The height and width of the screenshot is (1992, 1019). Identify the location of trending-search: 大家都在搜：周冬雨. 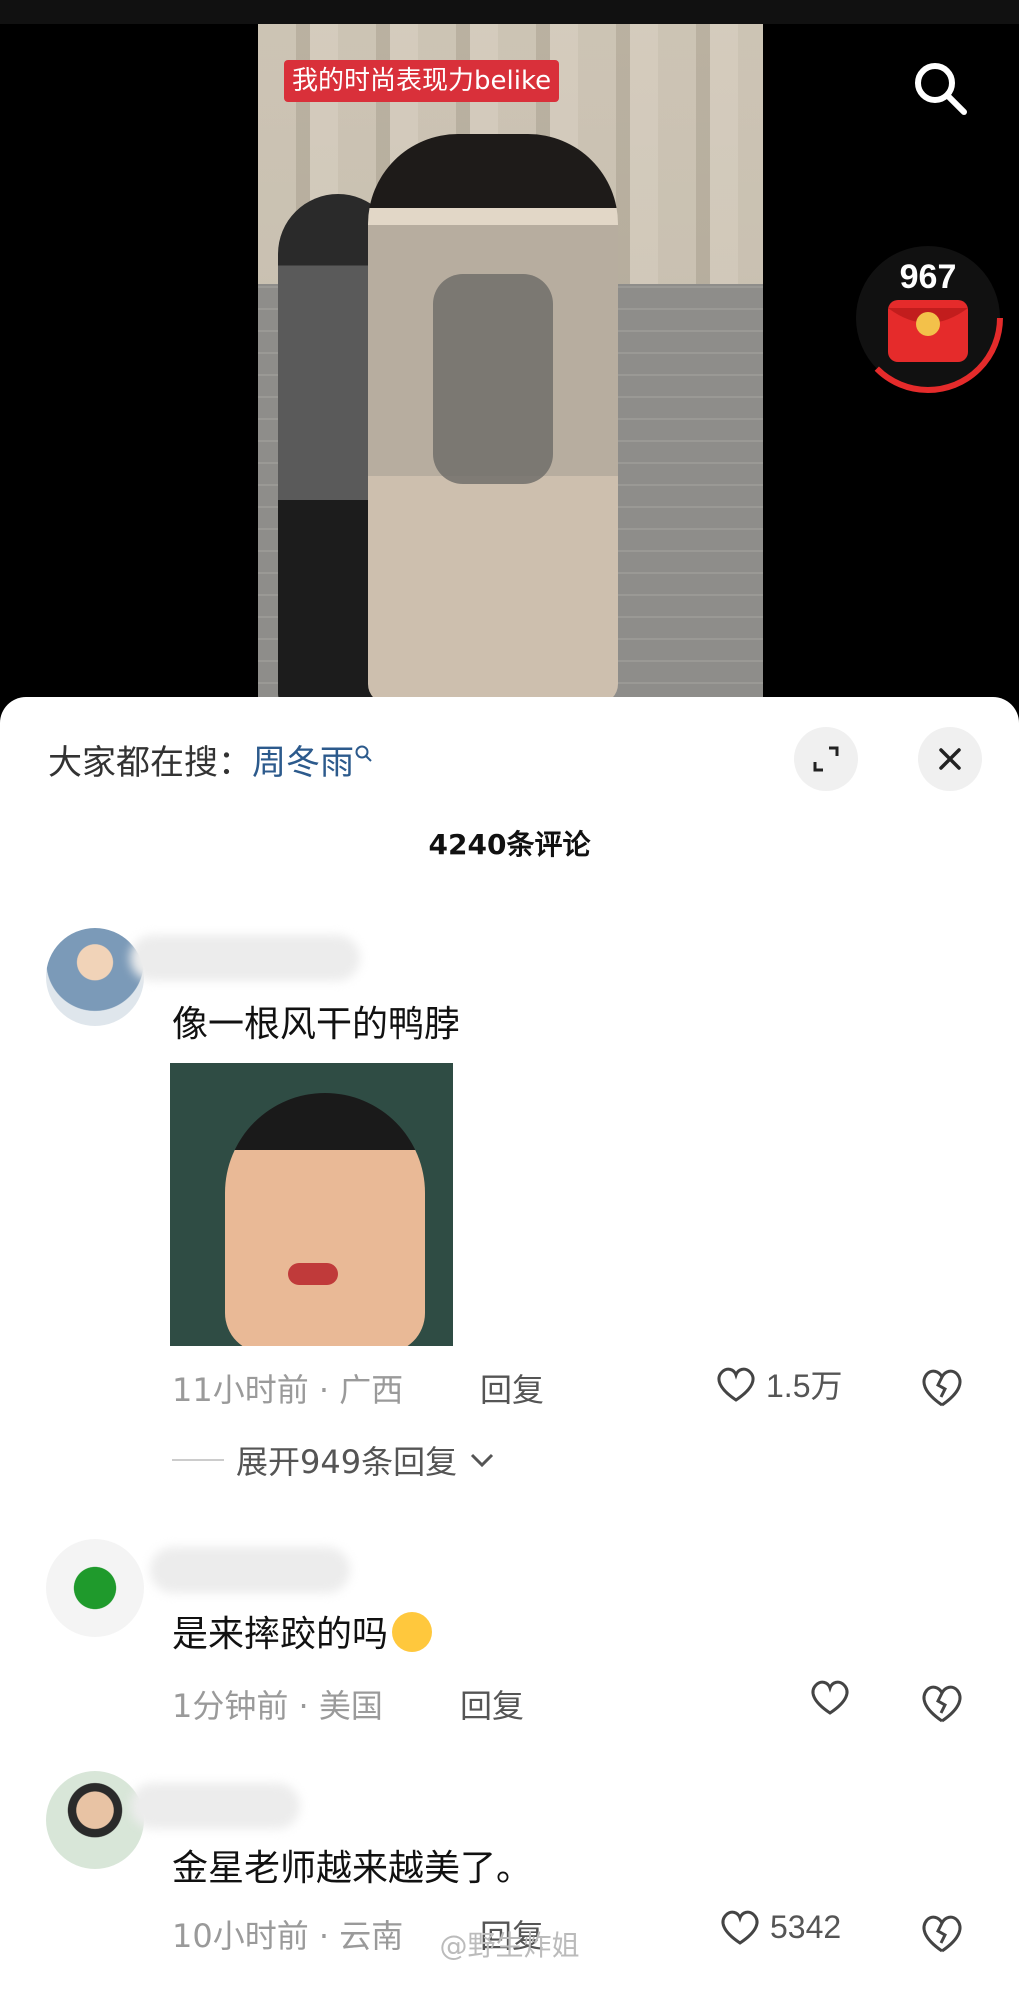
(211, 759).